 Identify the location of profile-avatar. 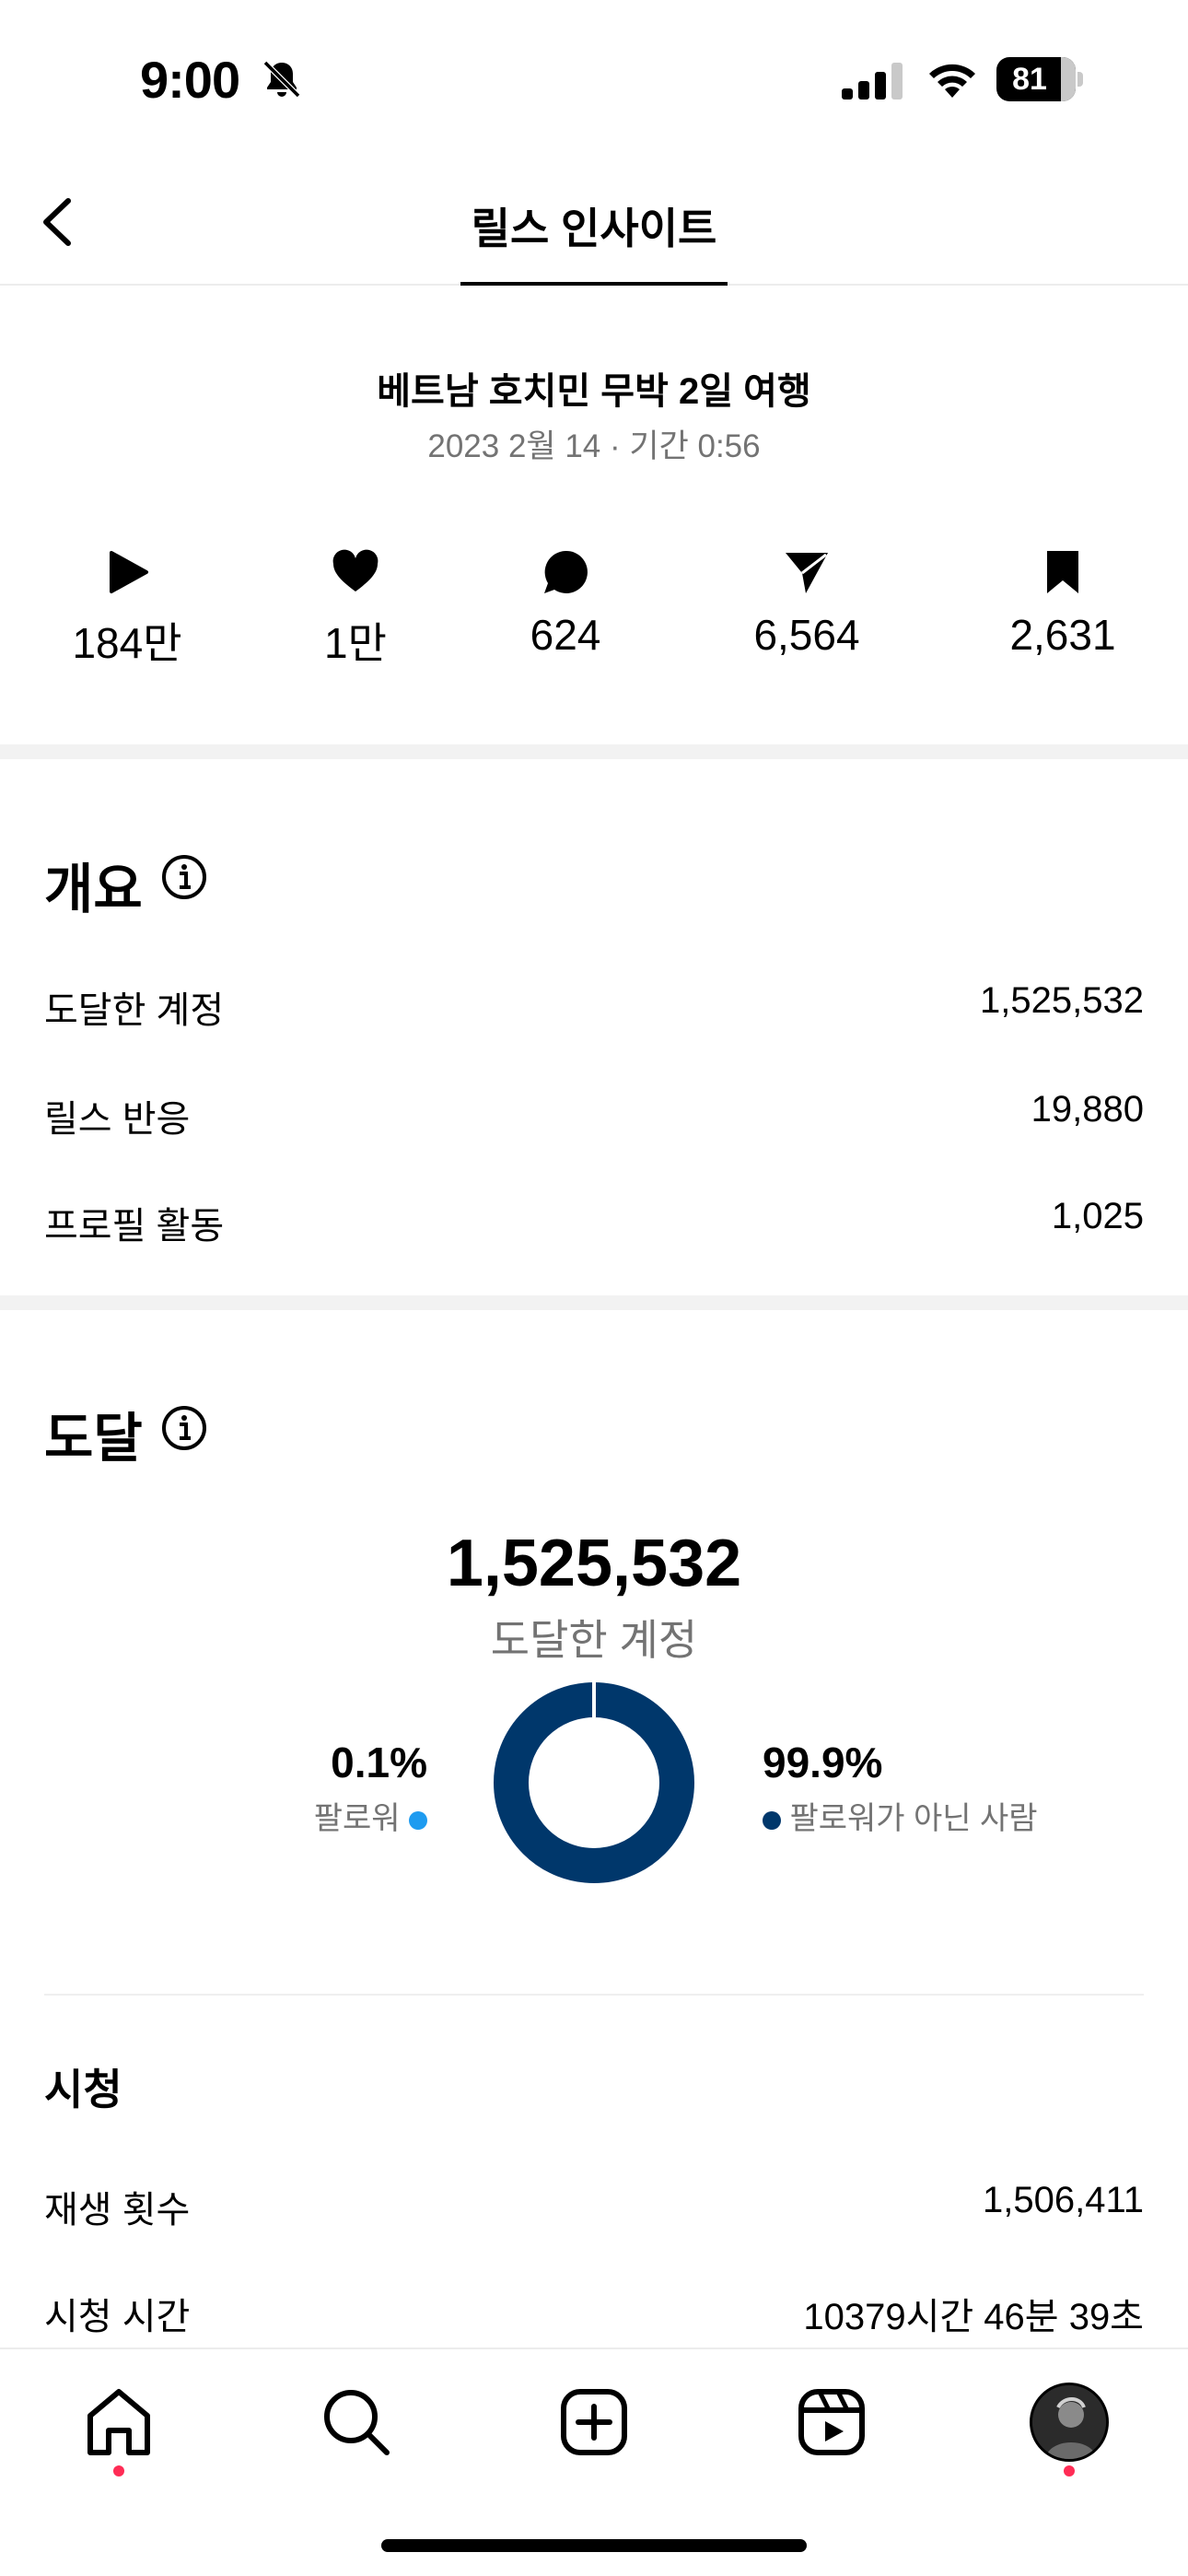
(1069, 2422).